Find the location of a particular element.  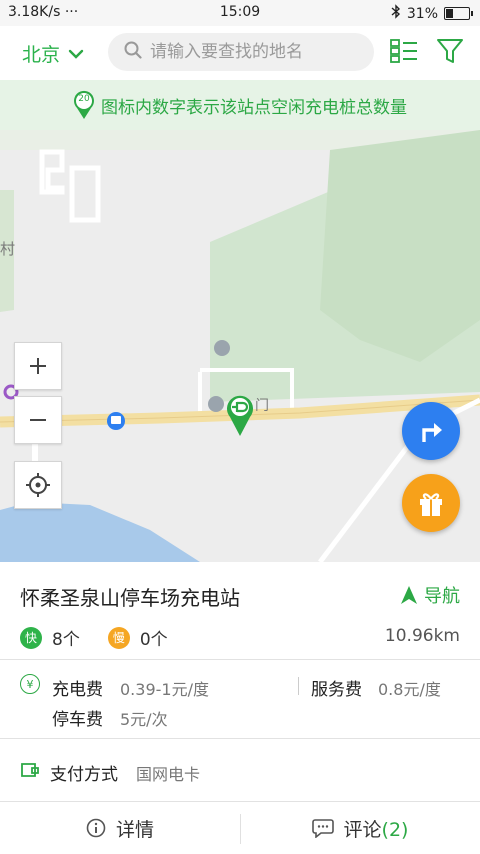

slow-charger-badge: 慢 is located at coordinates (118, 637).